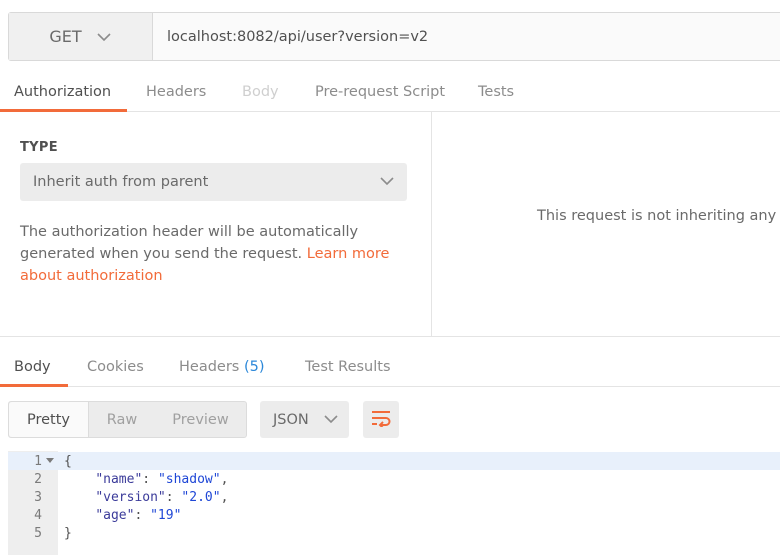 Image resolution: width=780 pixels, height=555 pixels. What do you see at coordinates (291, 419) in the screenshot?
I see `format-value: JSON` at bounding box center [291, 419].